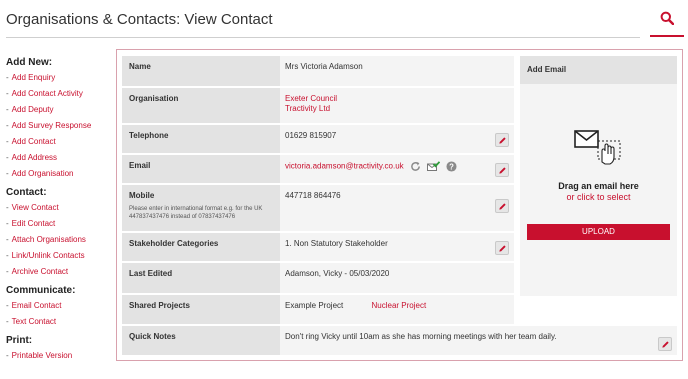 Image resolution: width=688 pixels, height=379 pixels. What do you see at coordinates (58, 256) in the screenshot?
I see `sidebar-link-link-unlink-contacts: - Link/Unlink Contacts` at bounding box center [58, 256].